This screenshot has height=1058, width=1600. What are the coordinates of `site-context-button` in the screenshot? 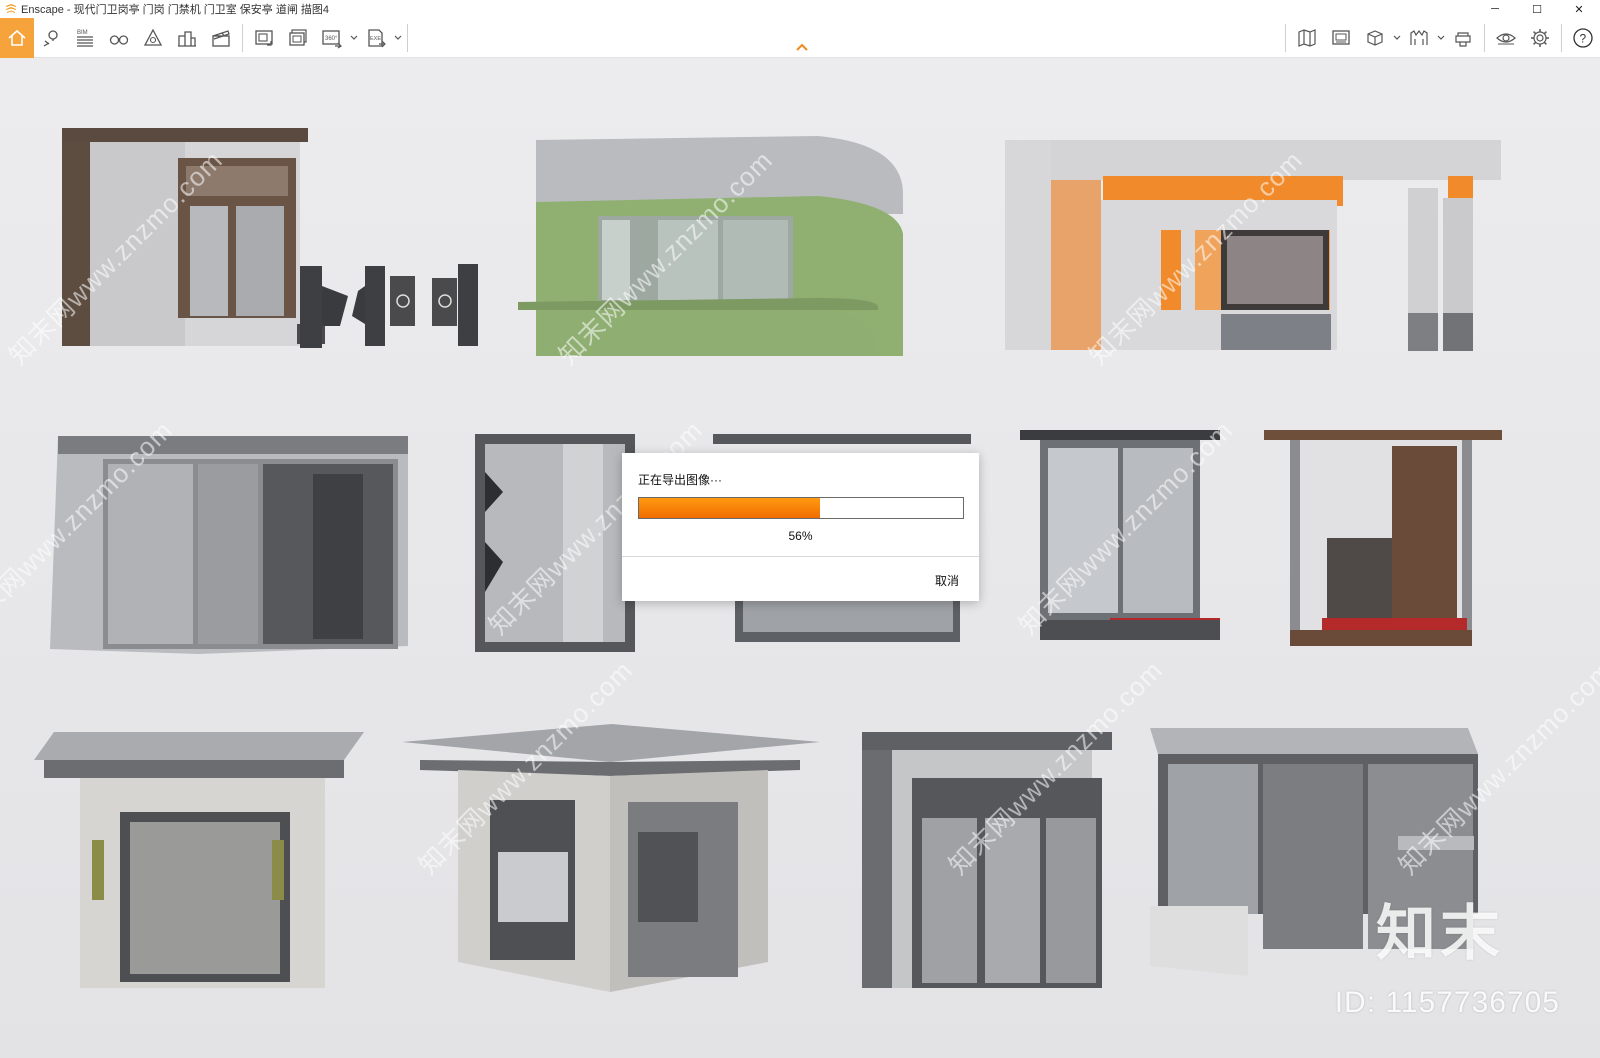 It's located at (187, 38).